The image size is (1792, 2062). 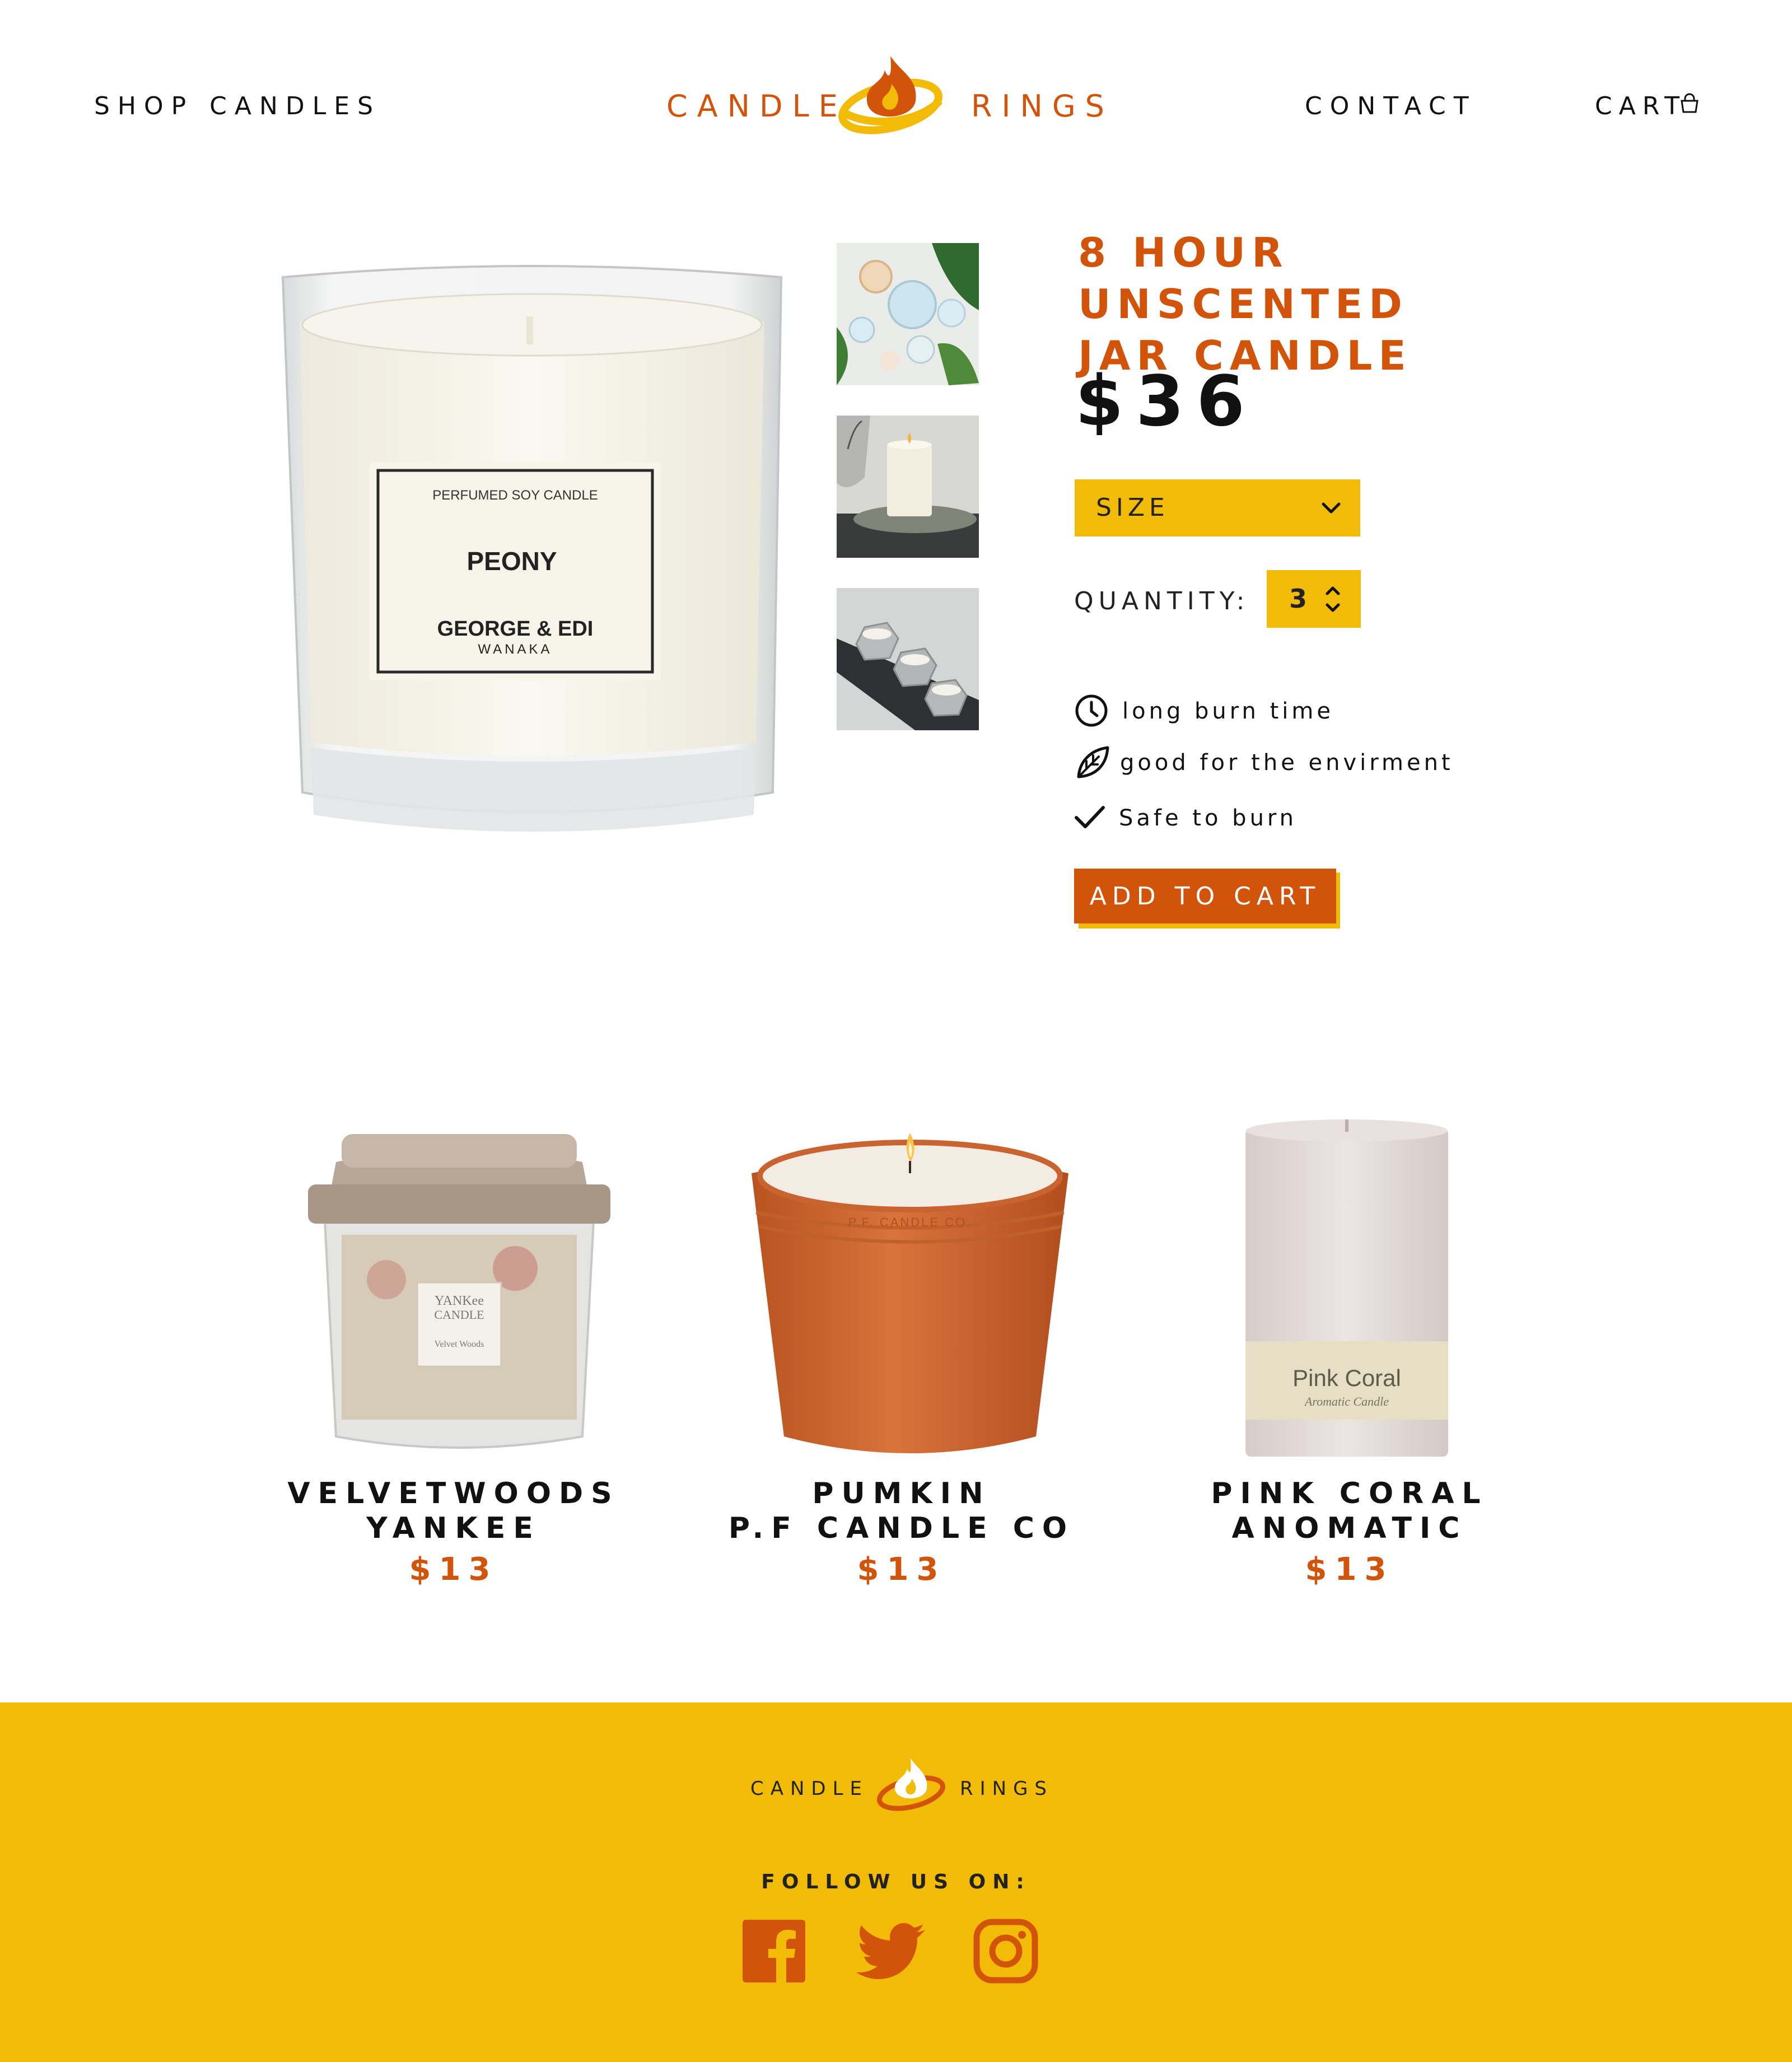 What do you see at coordinates (1690, 103) in the screenshot?
I see `shopping-bag-icon` at bounding box center [1690, 103].